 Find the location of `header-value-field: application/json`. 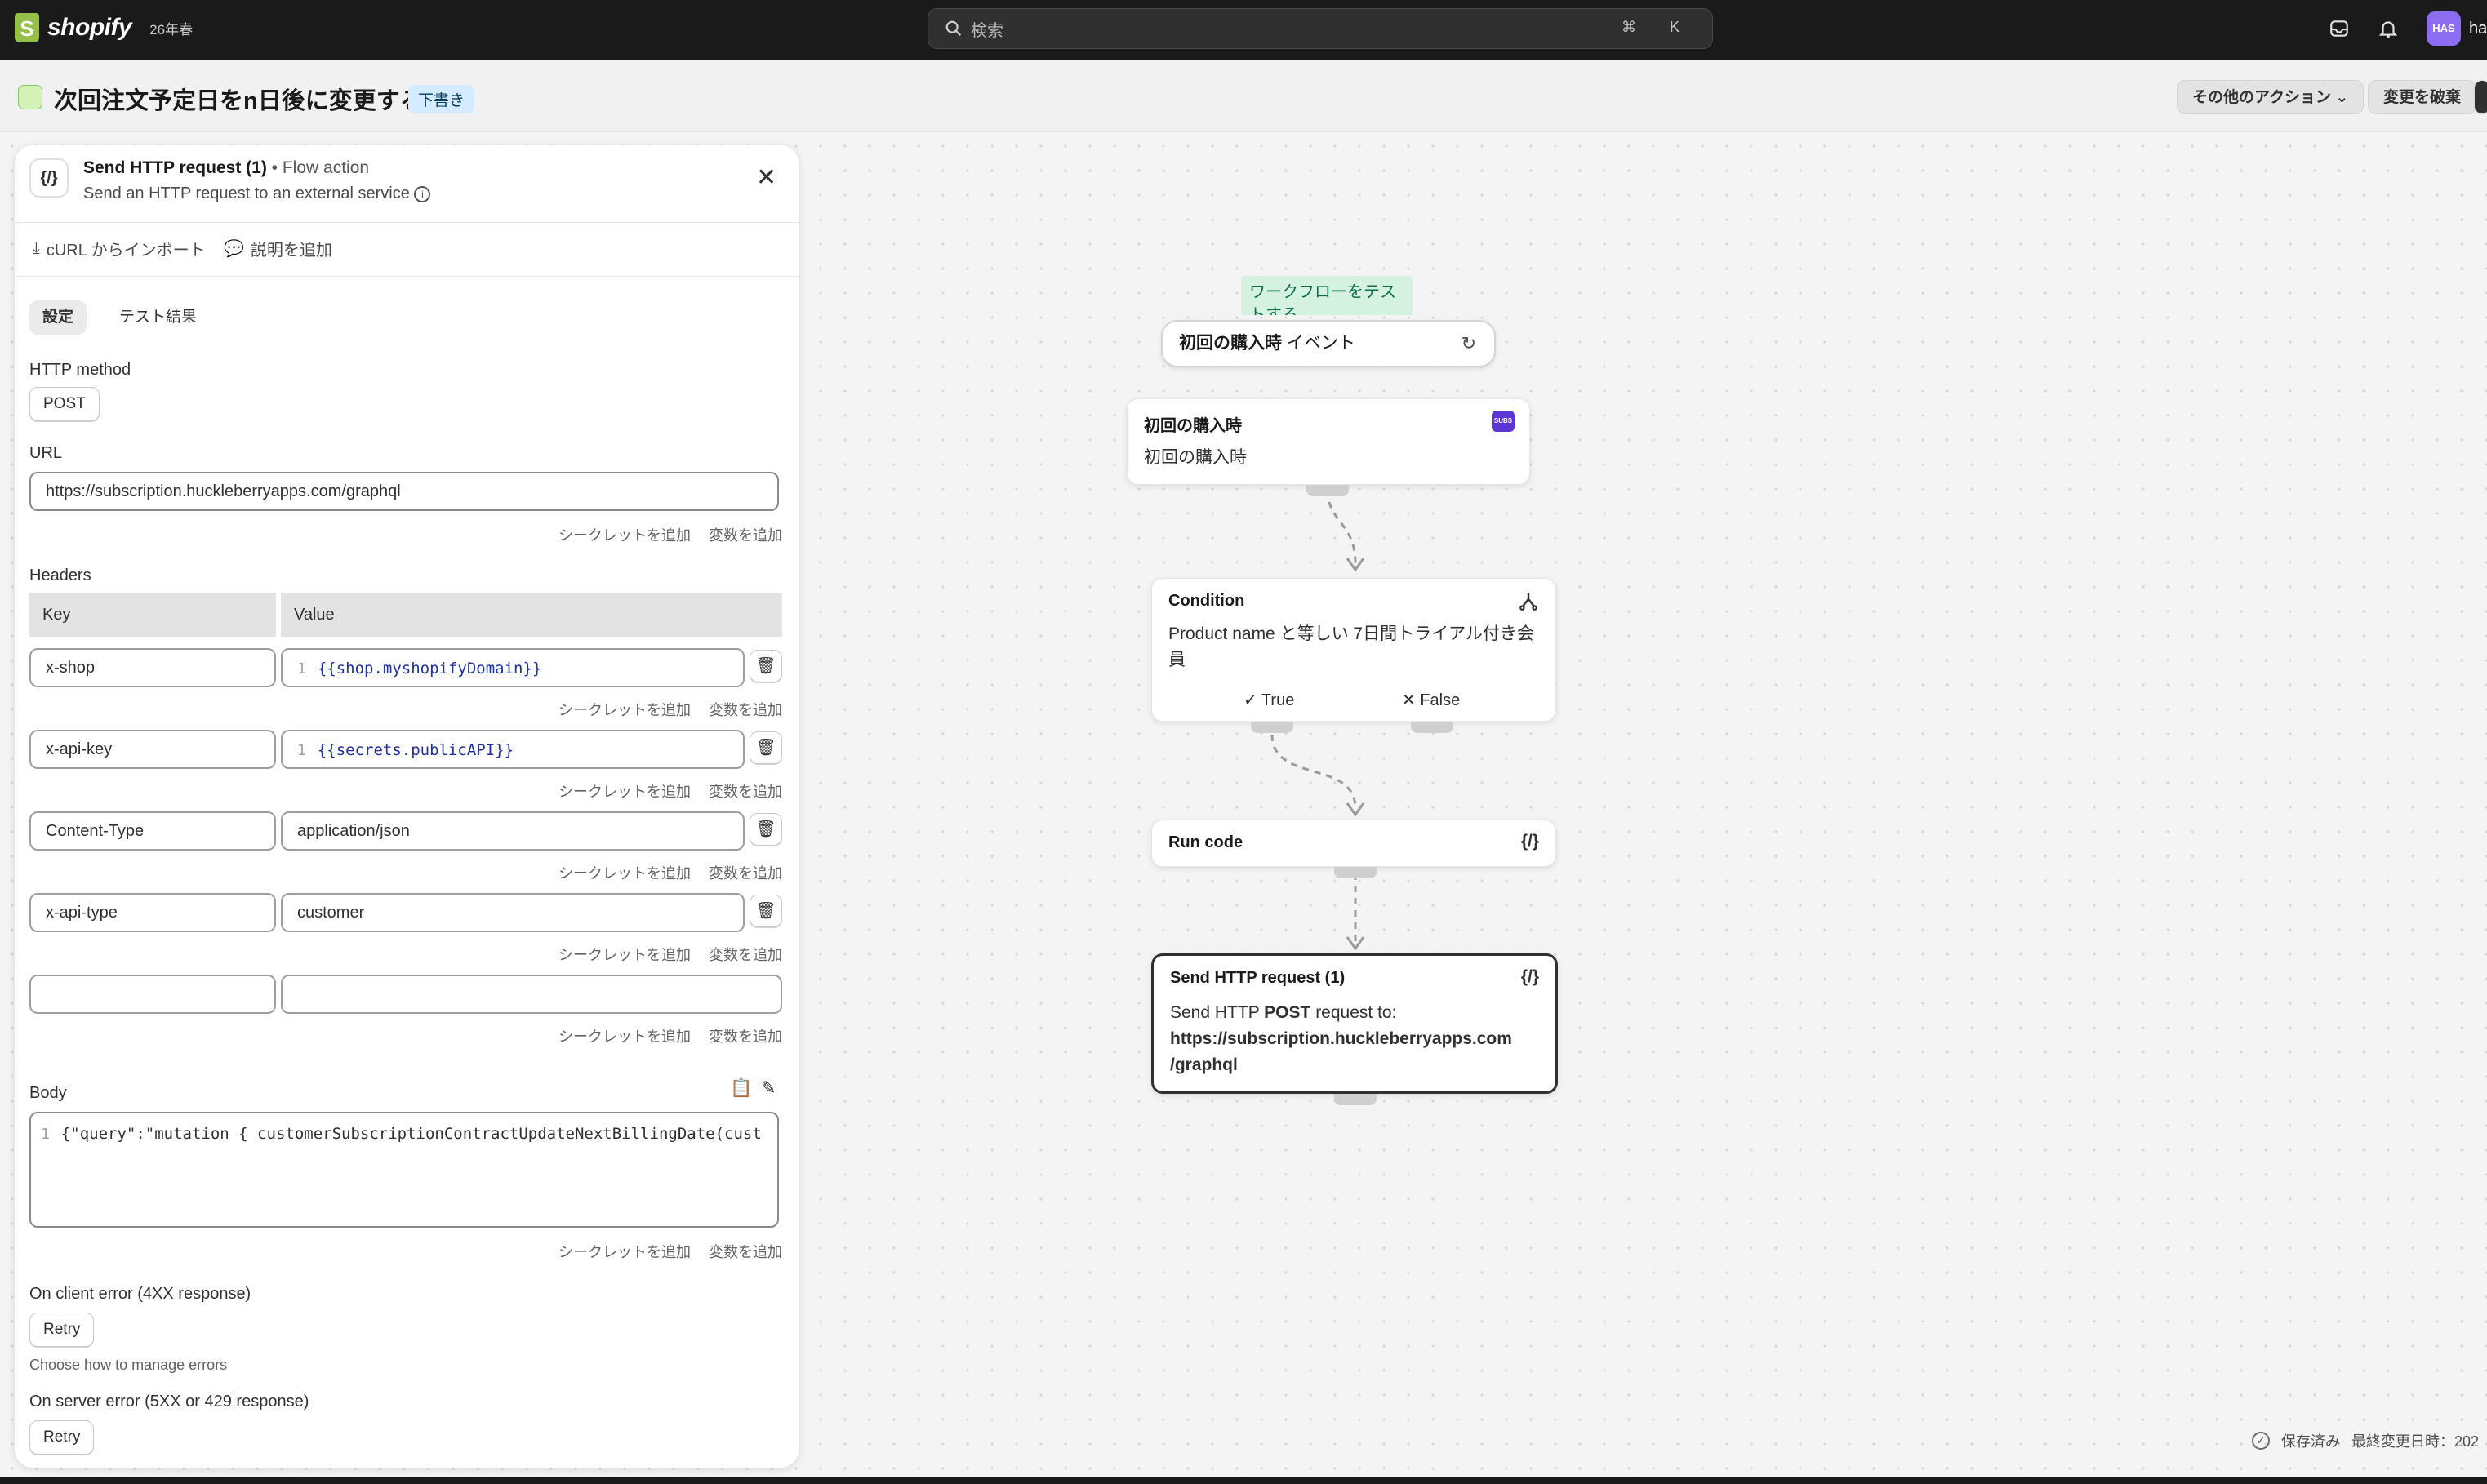

header-value-field: application/json is located at coordinates (513, 831).